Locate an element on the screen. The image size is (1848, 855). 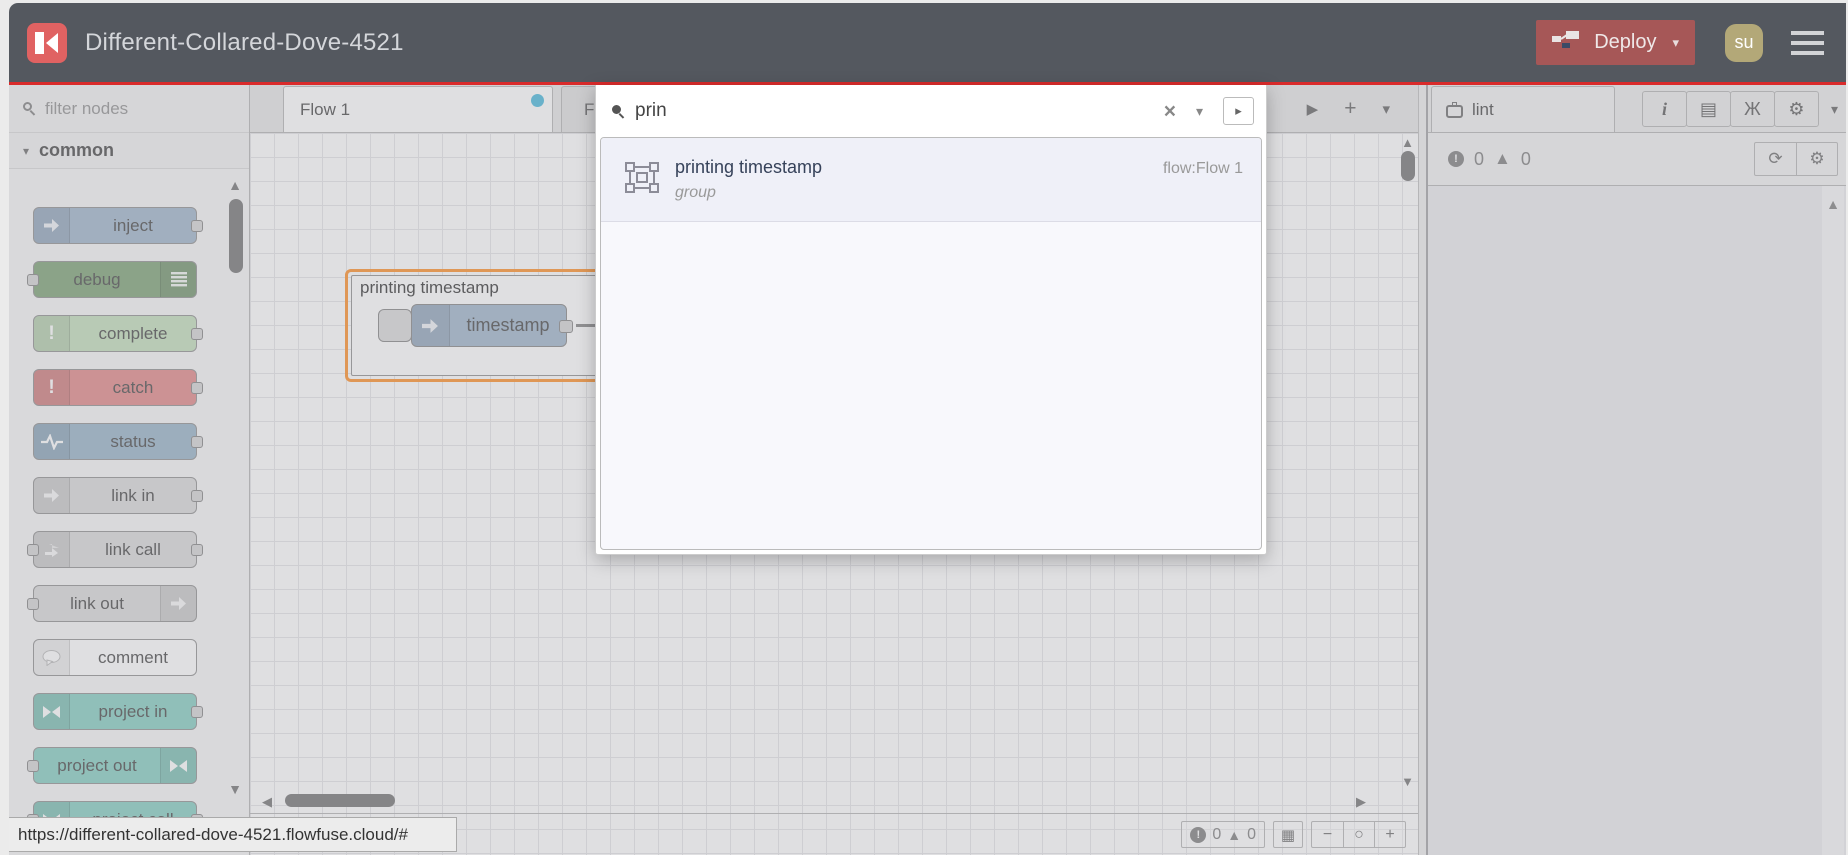
flow-list-caret-icon: ▾ is located at coordinates (1386, 109).